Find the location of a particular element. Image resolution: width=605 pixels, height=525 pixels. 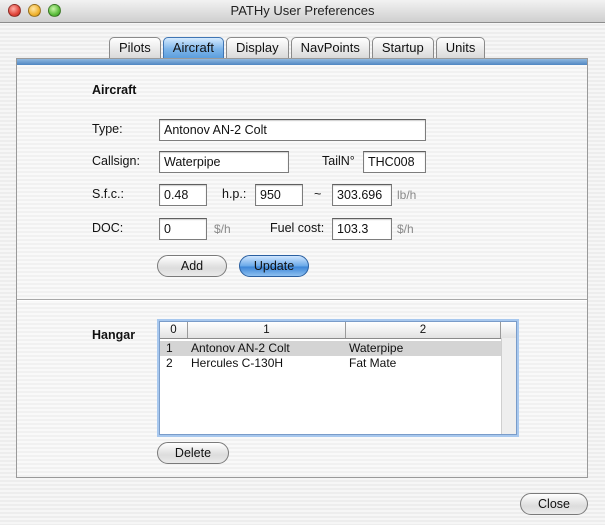

doc-unit: $/h is located at coordinates (222, 229).